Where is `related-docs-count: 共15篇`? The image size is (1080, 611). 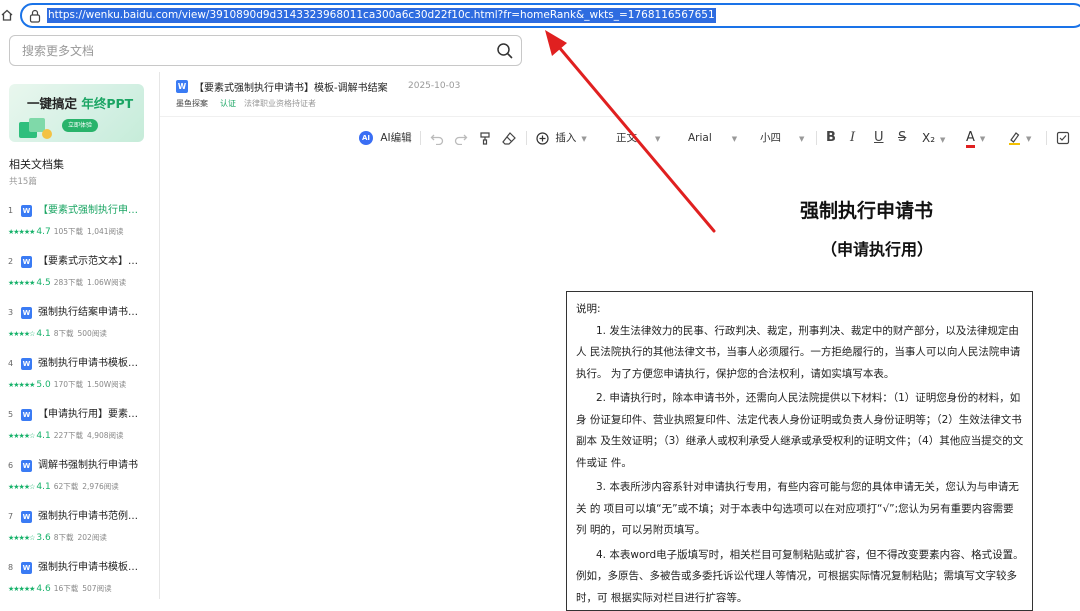
related-docs-count: 共15篇 is located at coordinates (23, 182).